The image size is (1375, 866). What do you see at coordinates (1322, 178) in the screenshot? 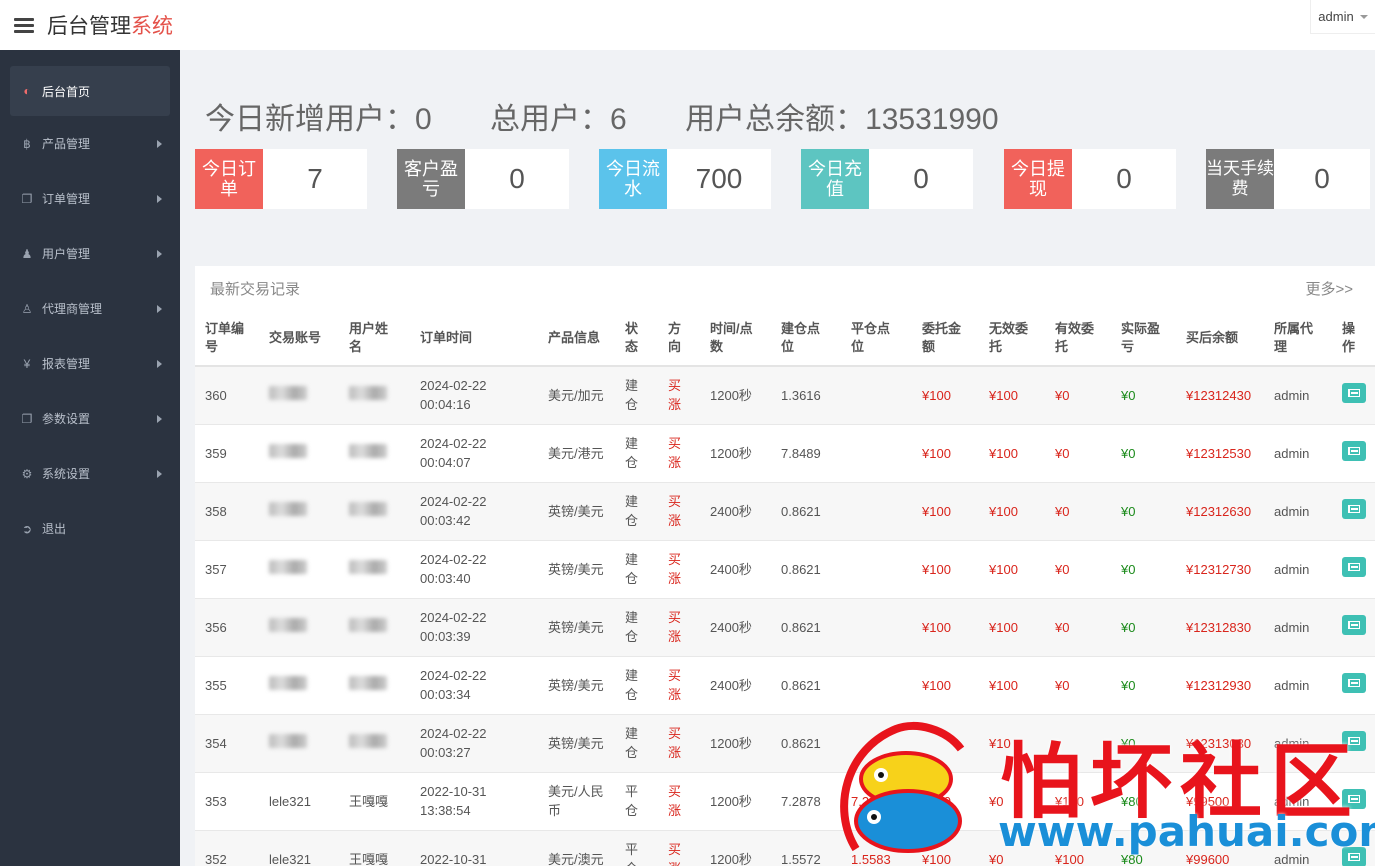
I see `card-value: 0` at bounding box center [1322, 178].